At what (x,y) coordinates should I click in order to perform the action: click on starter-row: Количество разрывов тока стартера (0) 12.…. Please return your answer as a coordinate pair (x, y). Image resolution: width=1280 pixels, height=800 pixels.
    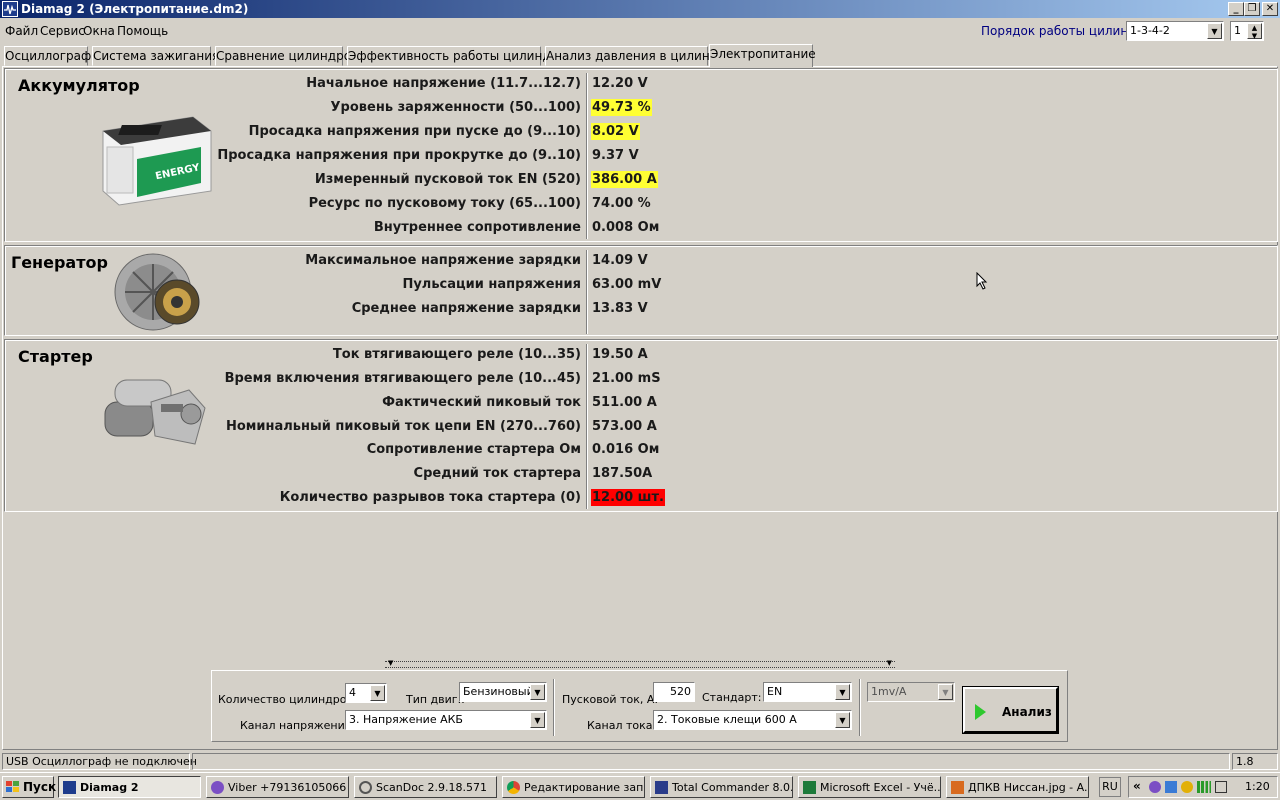
    Looking at the image, I should click on (472, 497).